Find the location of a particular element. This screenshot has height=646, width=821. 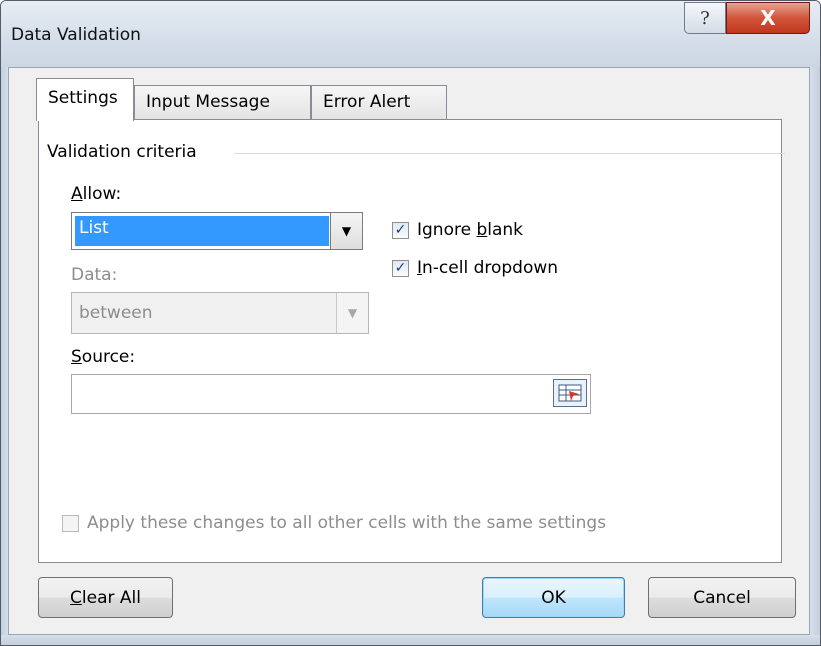

allow-select-value: List is located at coordinates (202, 231).